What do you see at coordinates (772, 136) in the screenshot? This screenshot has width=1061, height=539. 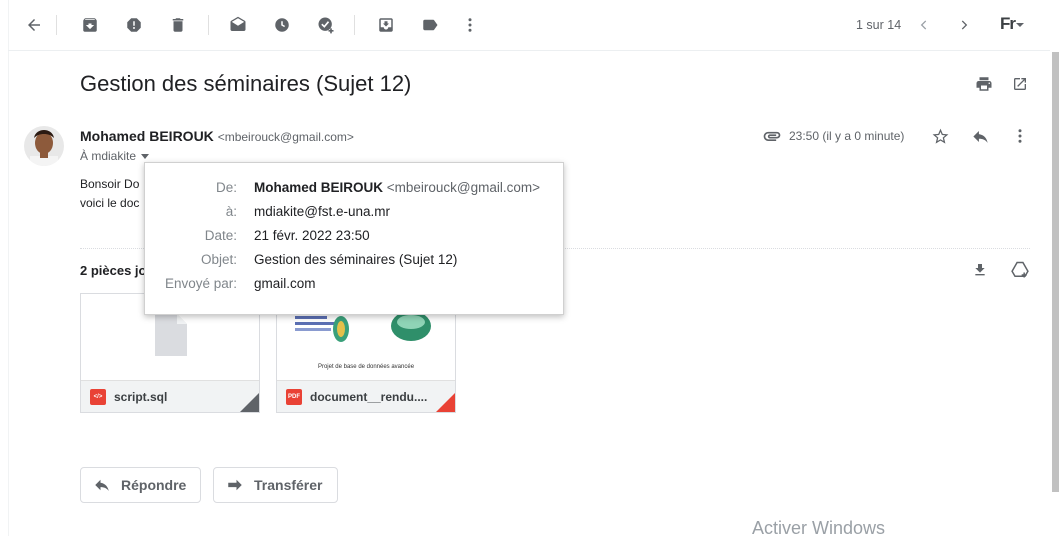 I see `attachment-clip-icon` at bounding box center [772, 136].